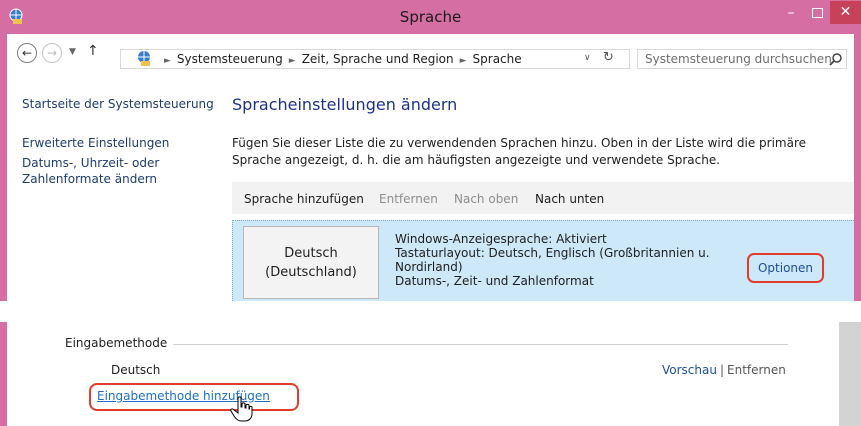  Describe the element at coordinates (486, 199) in the screenshot. I see `move-up-button: Nach oben` at that location.